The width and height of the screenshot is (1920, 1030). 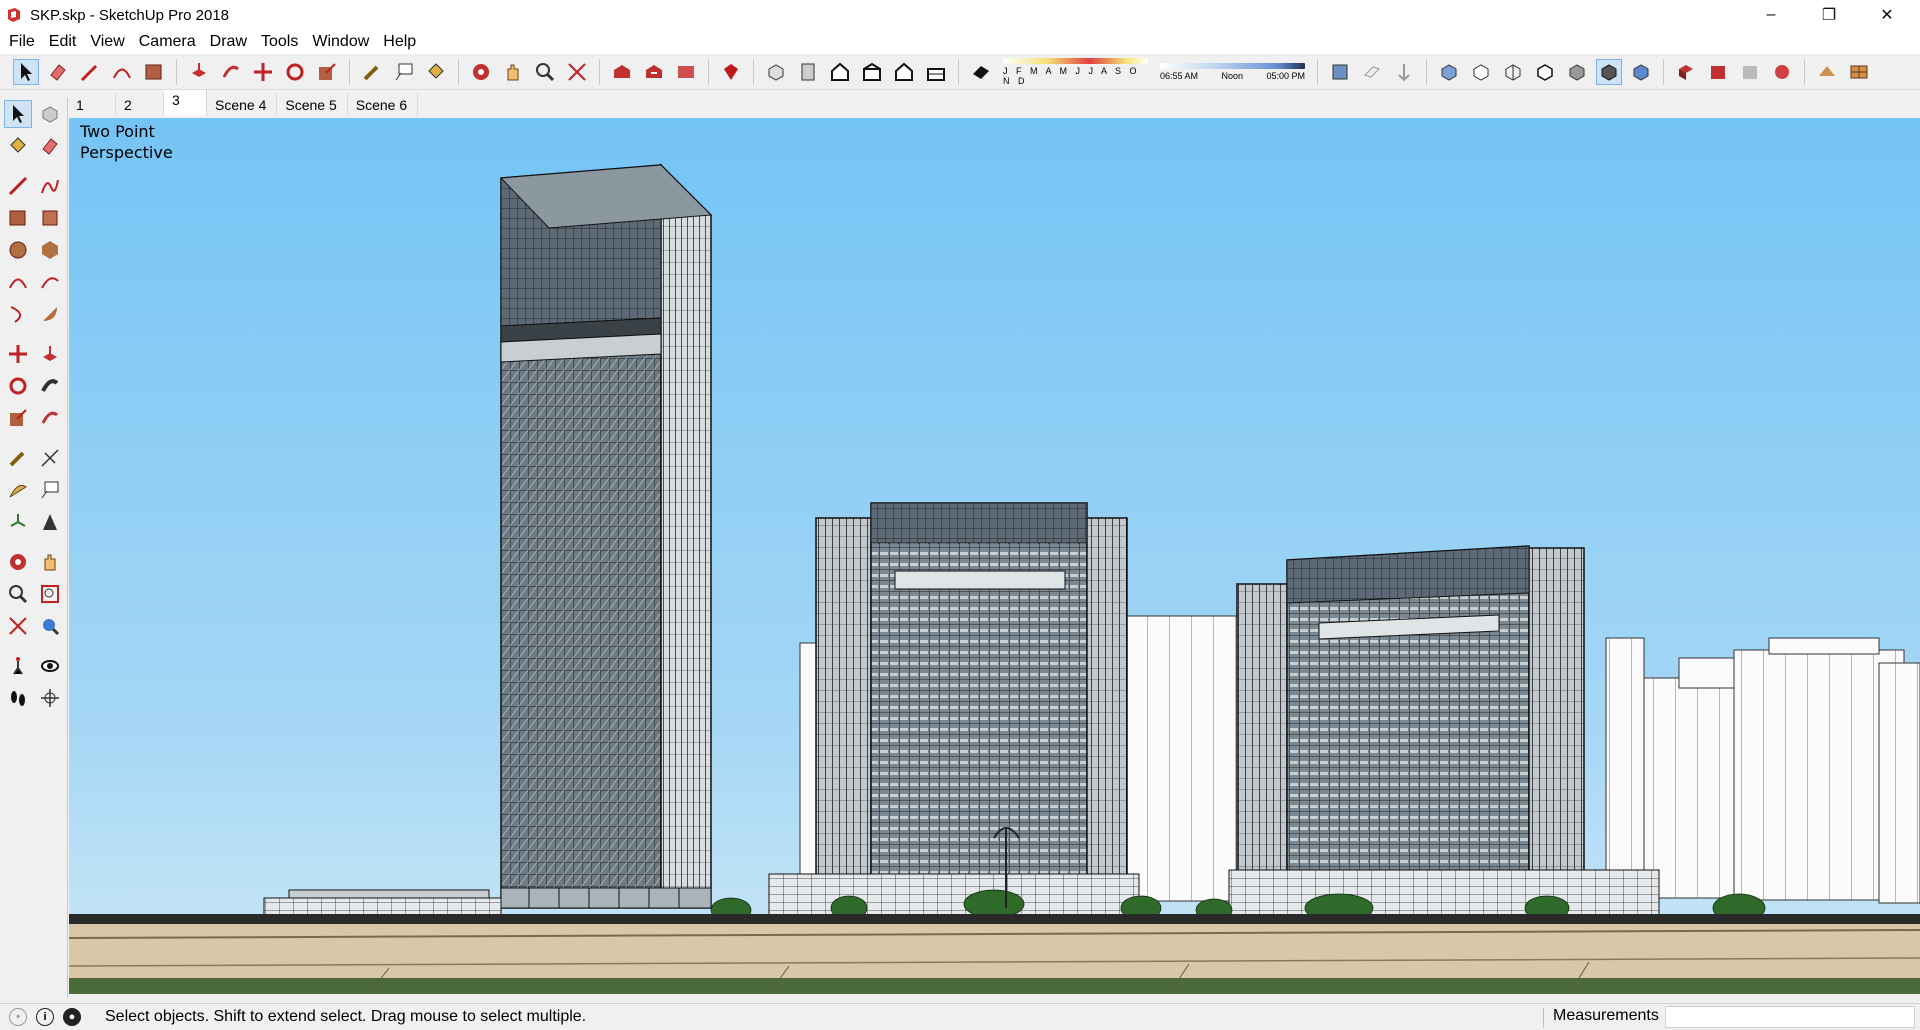 I want to click on menu-tools: Tools, so click(x=279, y=42).